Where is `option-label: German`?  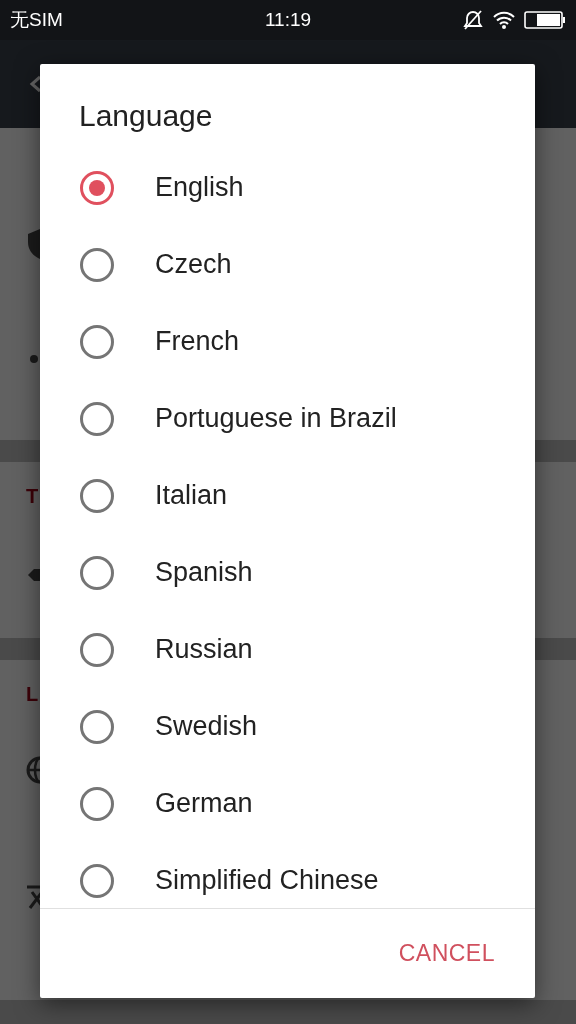 option-label: German is located at coordinates (204, 804).